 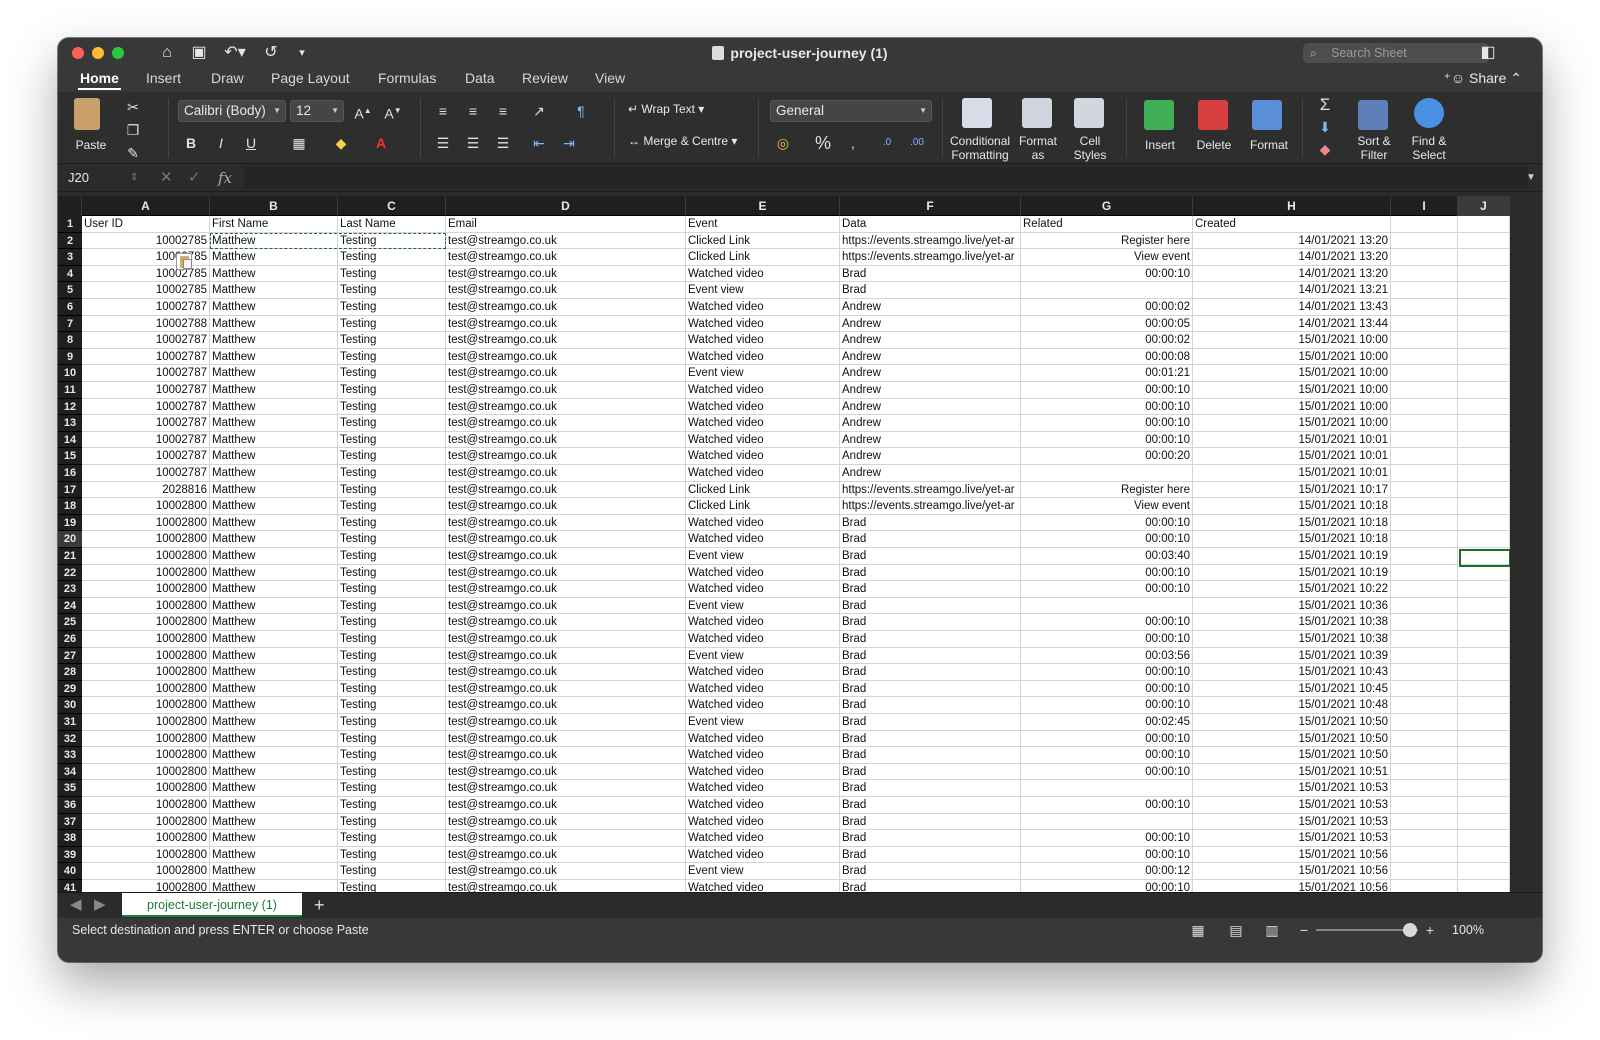 What do you see at coordinates (977, 113) in the screenshot?
I see `conditional-formatting-icon` at bounding box center [977, 113].